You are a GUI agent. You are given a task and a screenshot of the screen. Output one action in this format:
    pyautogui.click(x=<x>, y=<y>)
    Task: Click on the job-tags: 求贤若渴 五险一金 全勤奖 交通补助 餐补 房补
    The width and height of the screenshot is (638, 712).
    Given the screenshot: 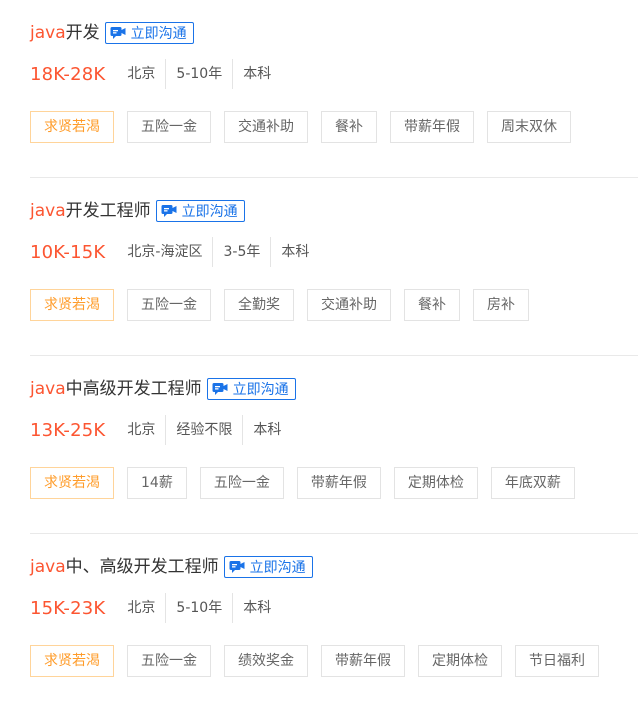 What is the action you would take?
    pyautogui.click(x=286, y=305)
    